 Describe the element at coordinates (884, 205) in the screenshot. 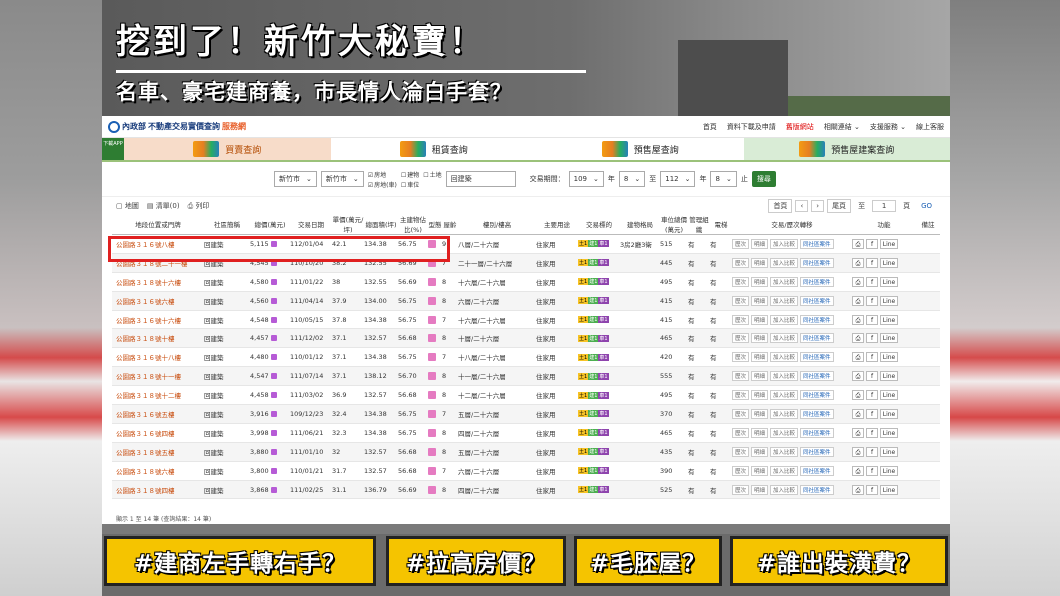

I see `pager-page-input: 1` at that location.